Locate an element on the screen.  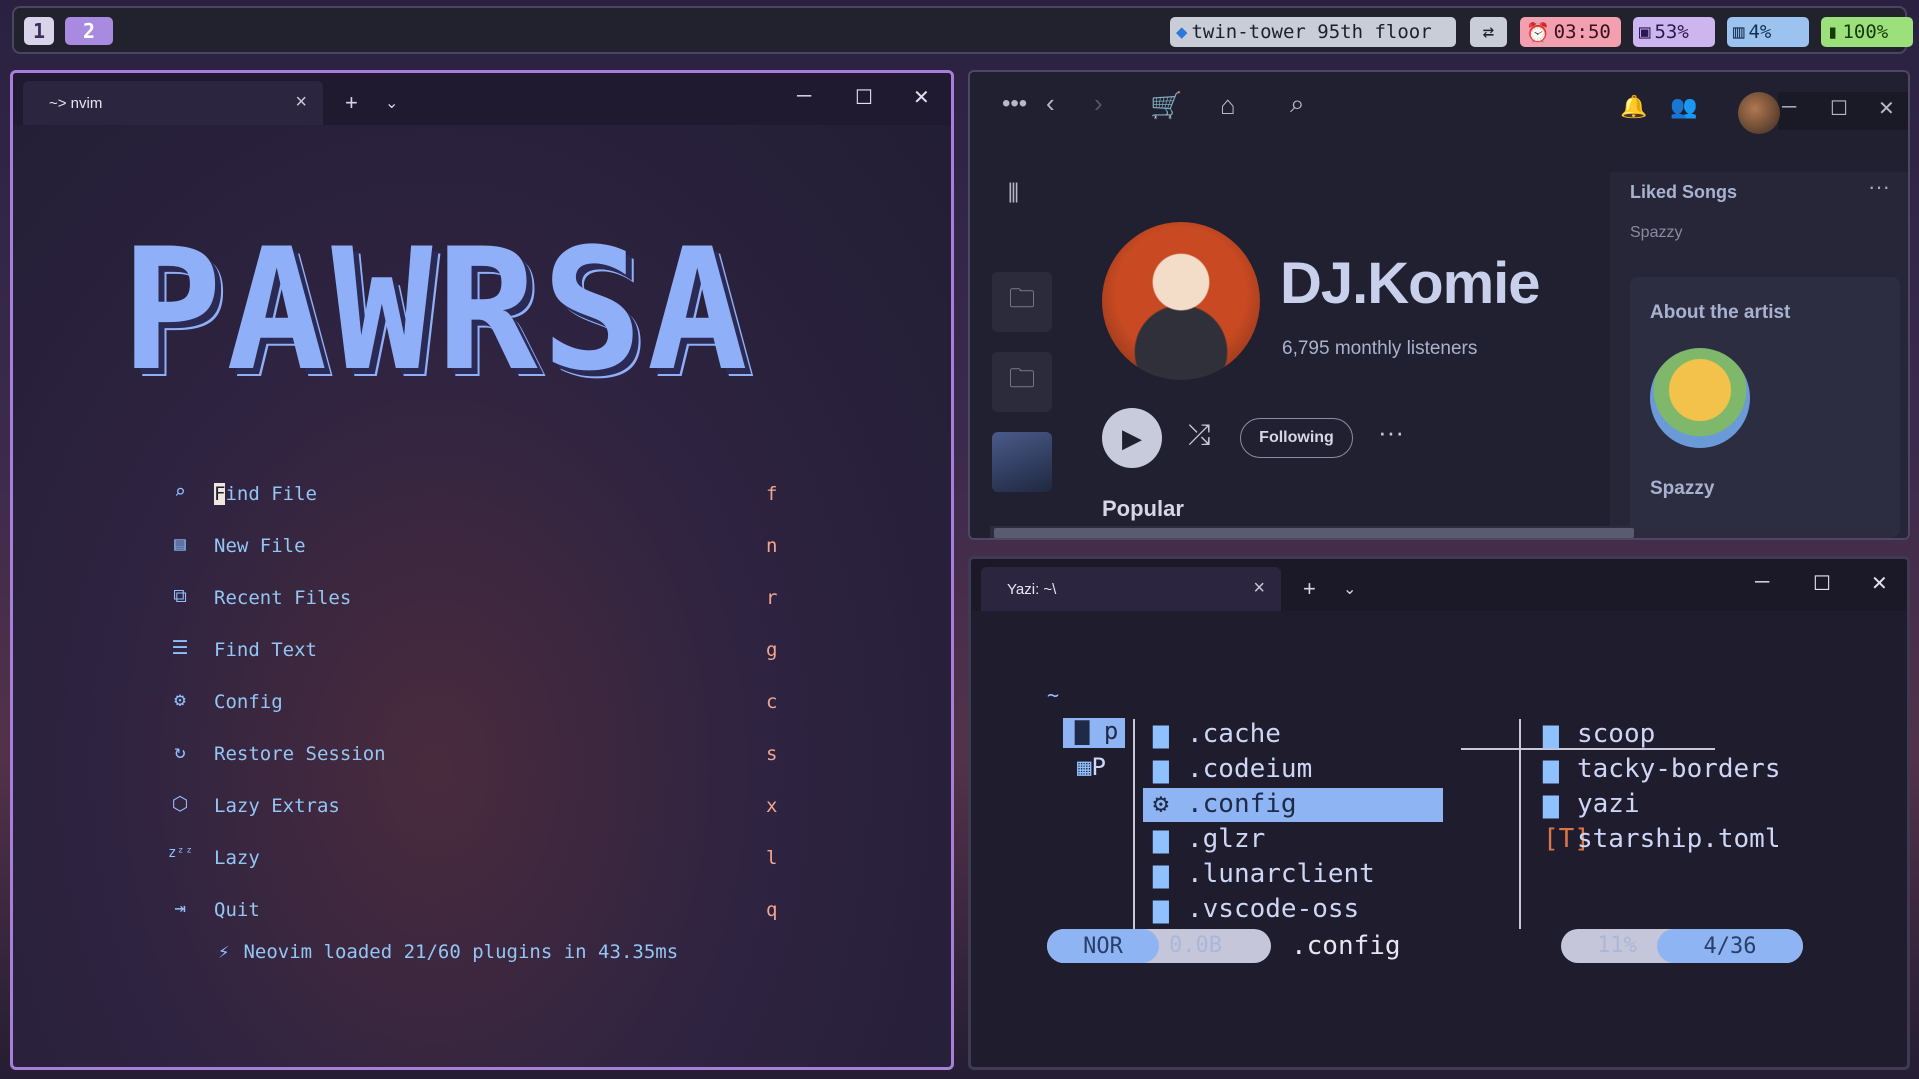
preview-row: ▆ tacky-borders is located at coordinates (1662, 771).